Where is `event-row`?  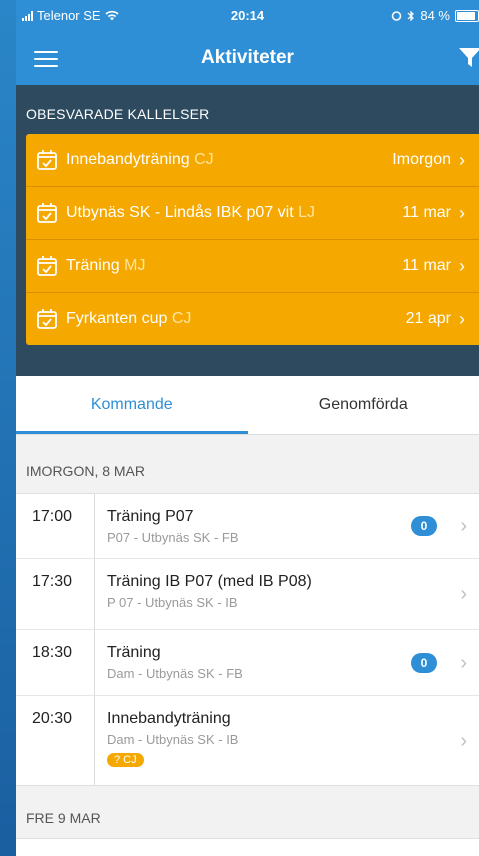 event-row is located at coordinates (247, 847).